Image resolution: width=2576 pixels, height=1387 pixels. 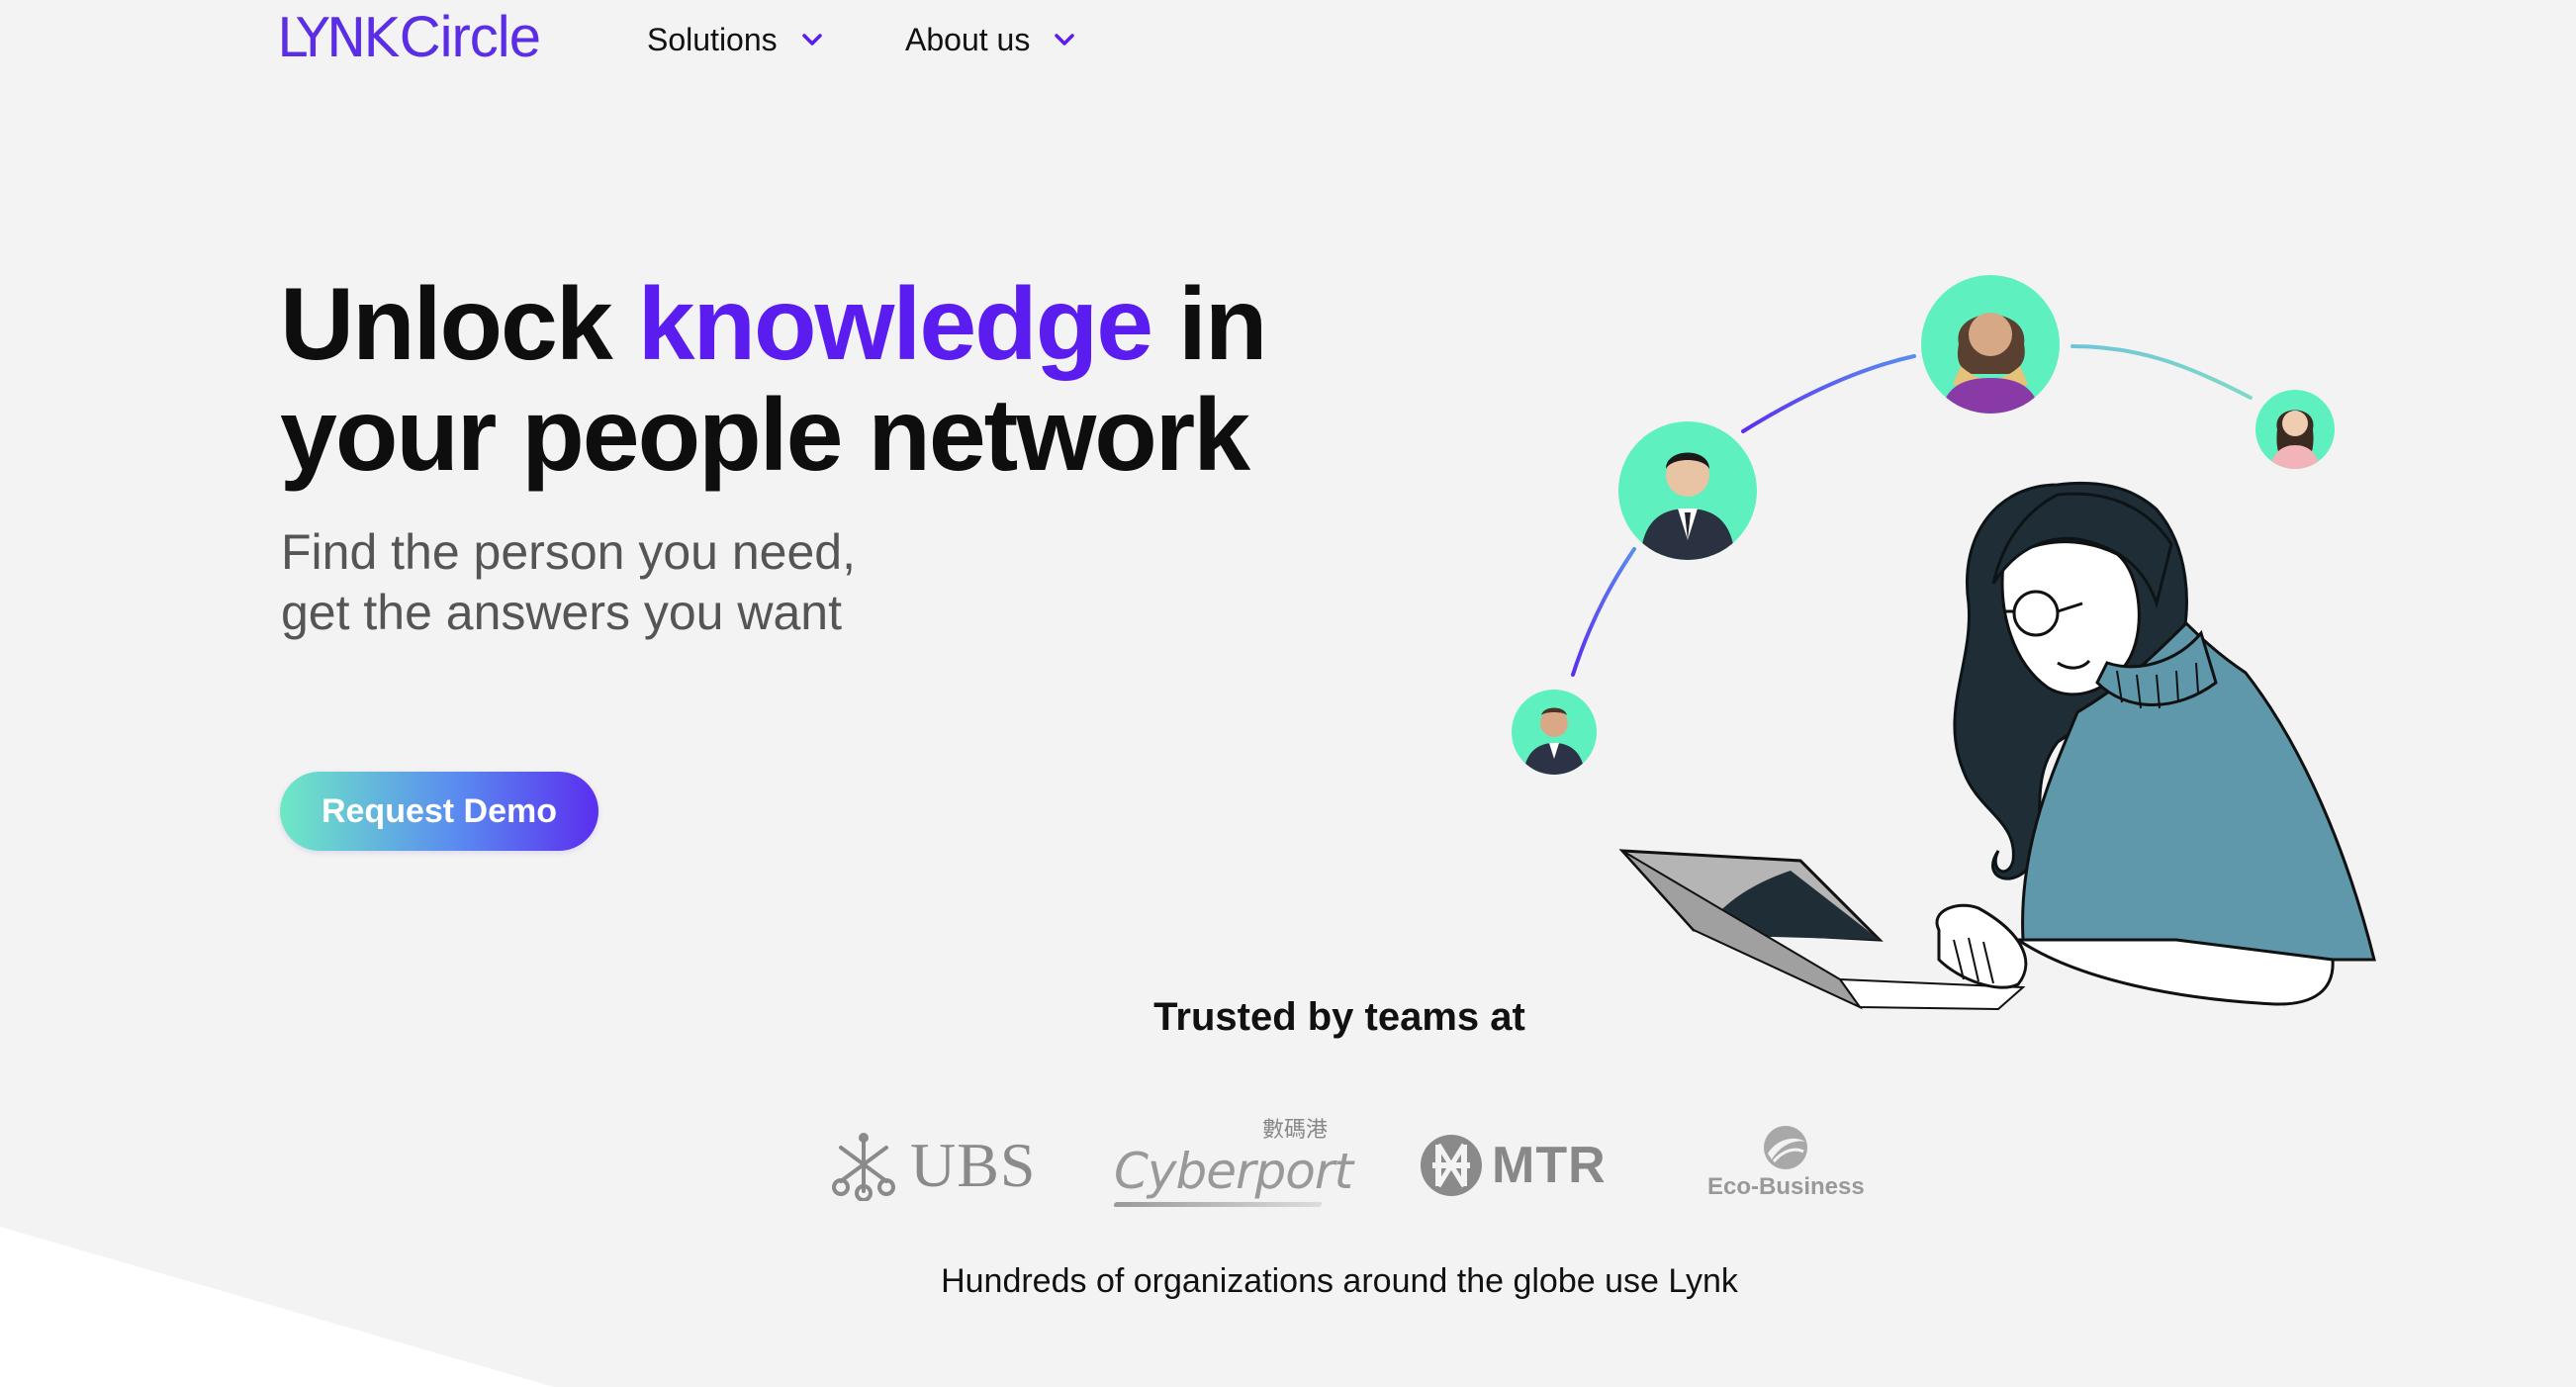 What do you see at coordinates (470, 37) in the screenshot?
I see `logo-word: Circle` at bounding box center [470, 37].